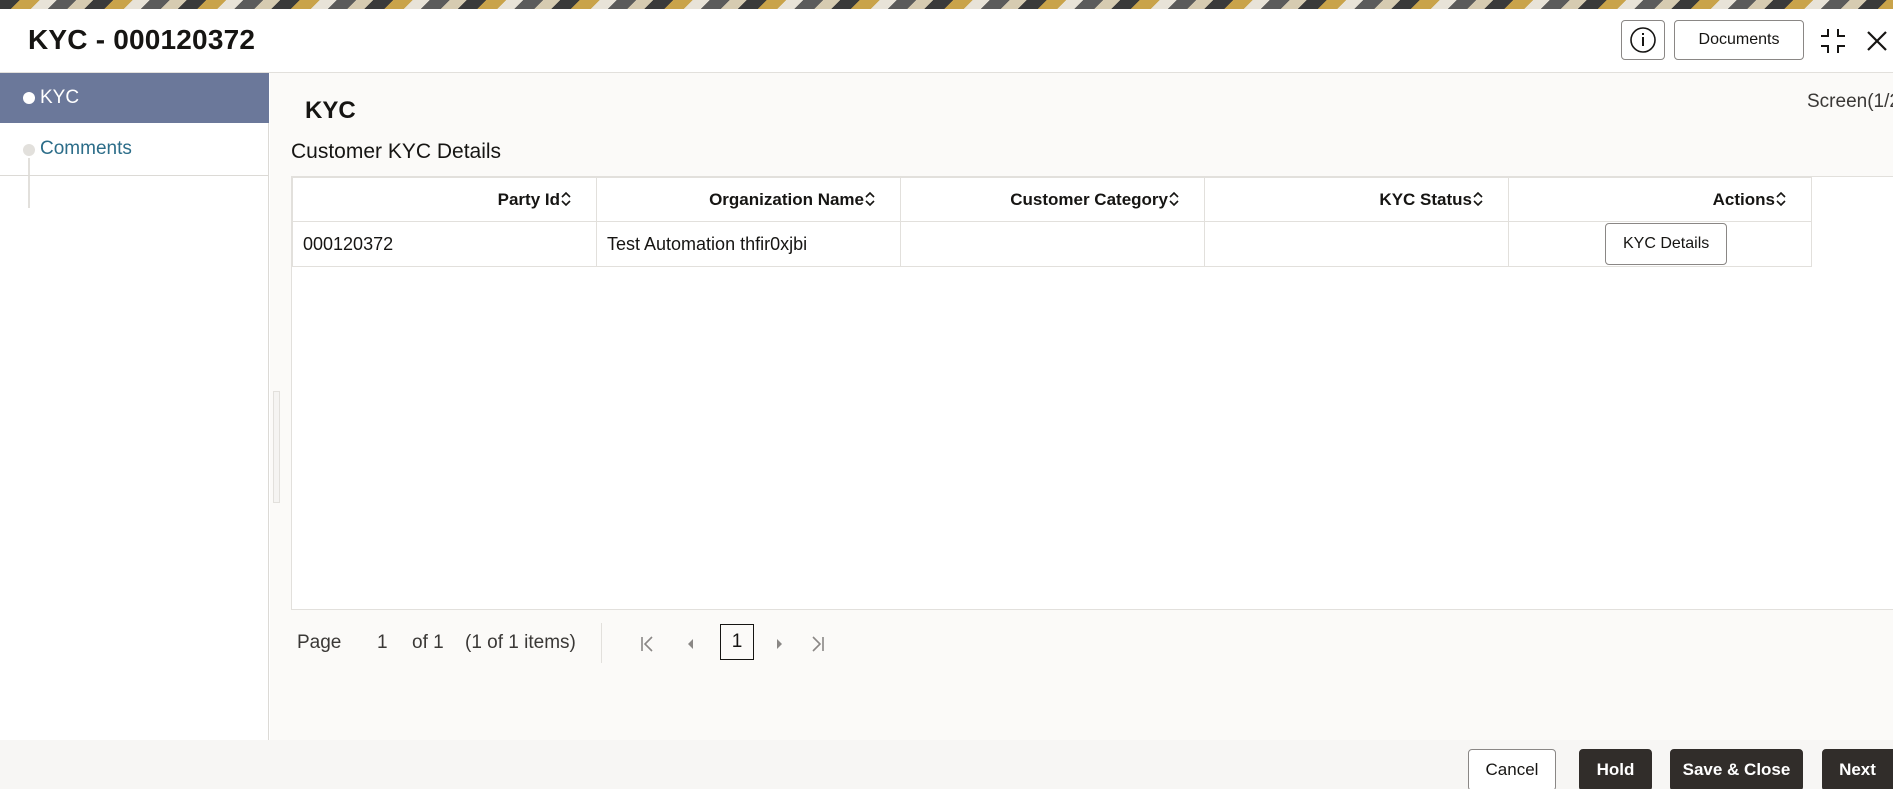 The image size is (1893, 789). Describe the element at coordinates (134, 406) in the screenshot. I see `sidebar: KYC Comments` at that location.